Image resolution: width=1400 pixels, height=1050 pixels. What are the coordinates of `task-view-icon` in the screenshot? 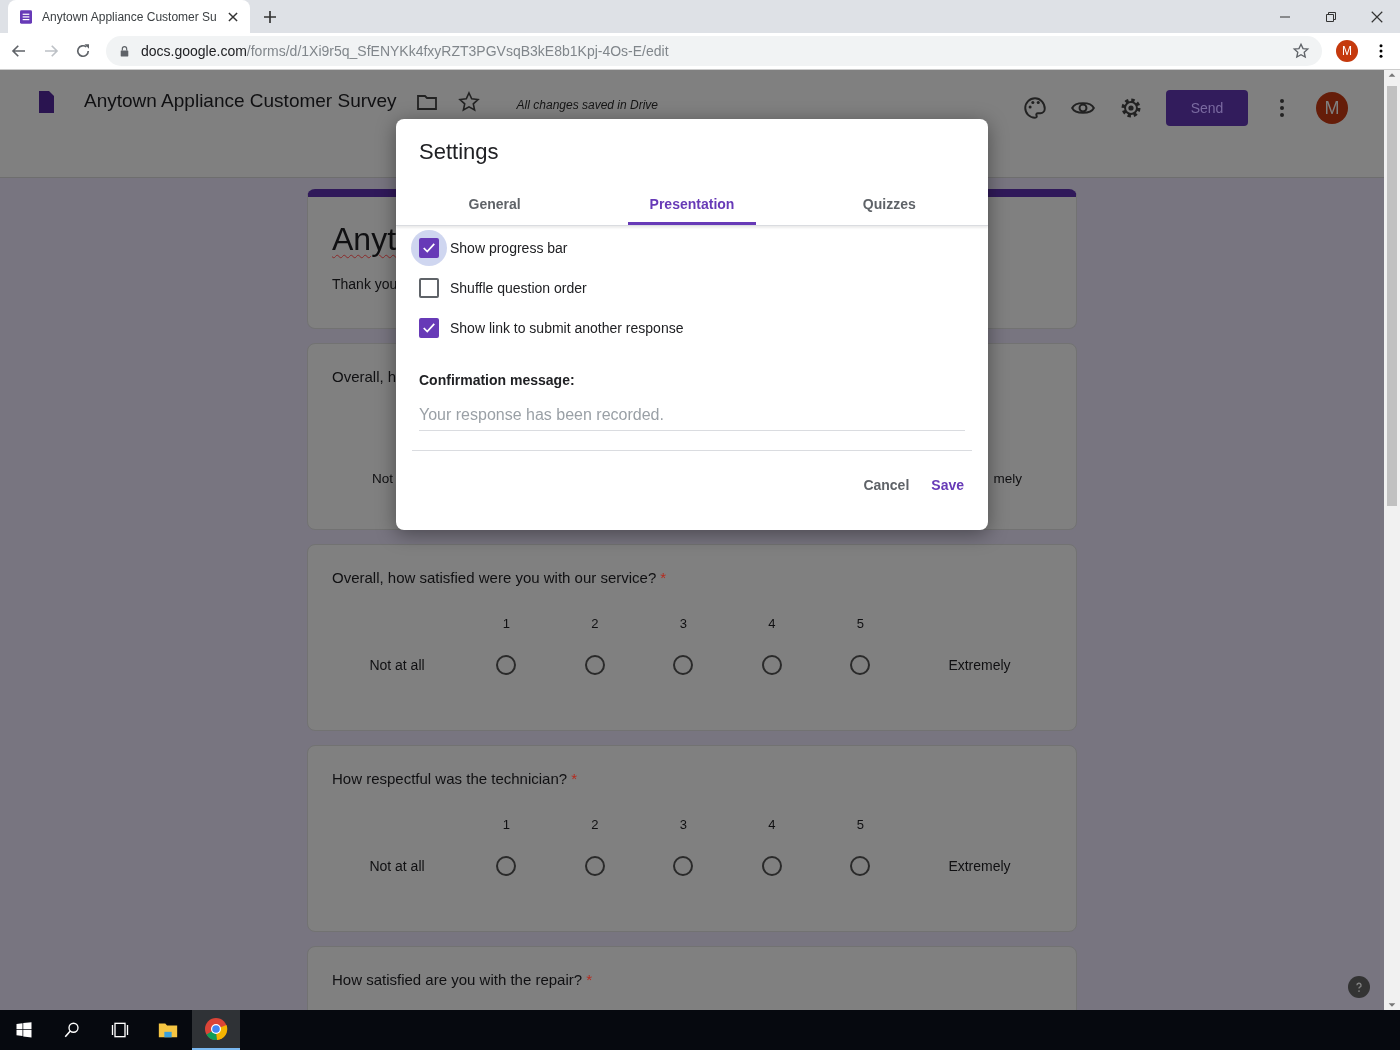 It's located at (120, 1030).